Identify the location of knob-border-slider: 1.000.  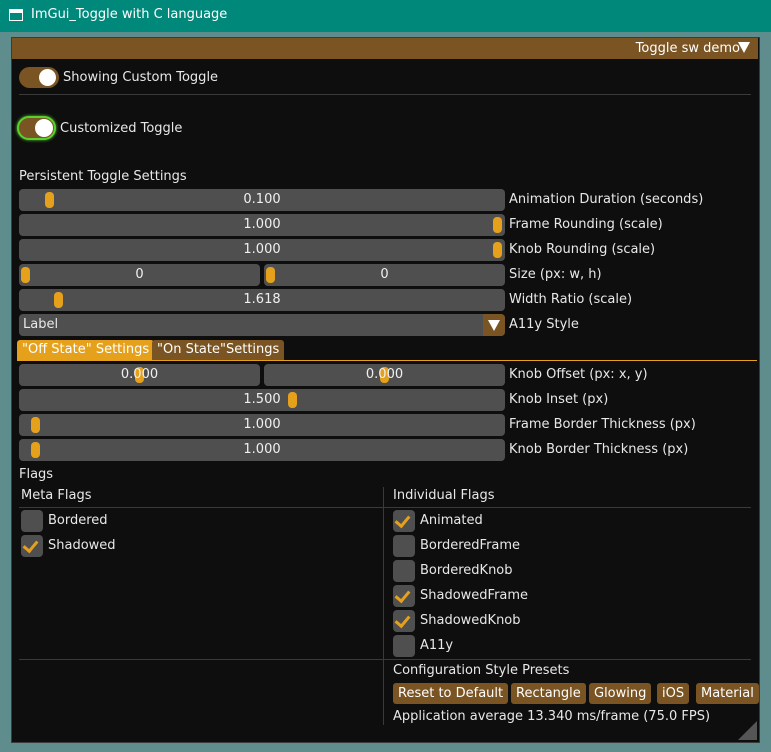
(262, 450).